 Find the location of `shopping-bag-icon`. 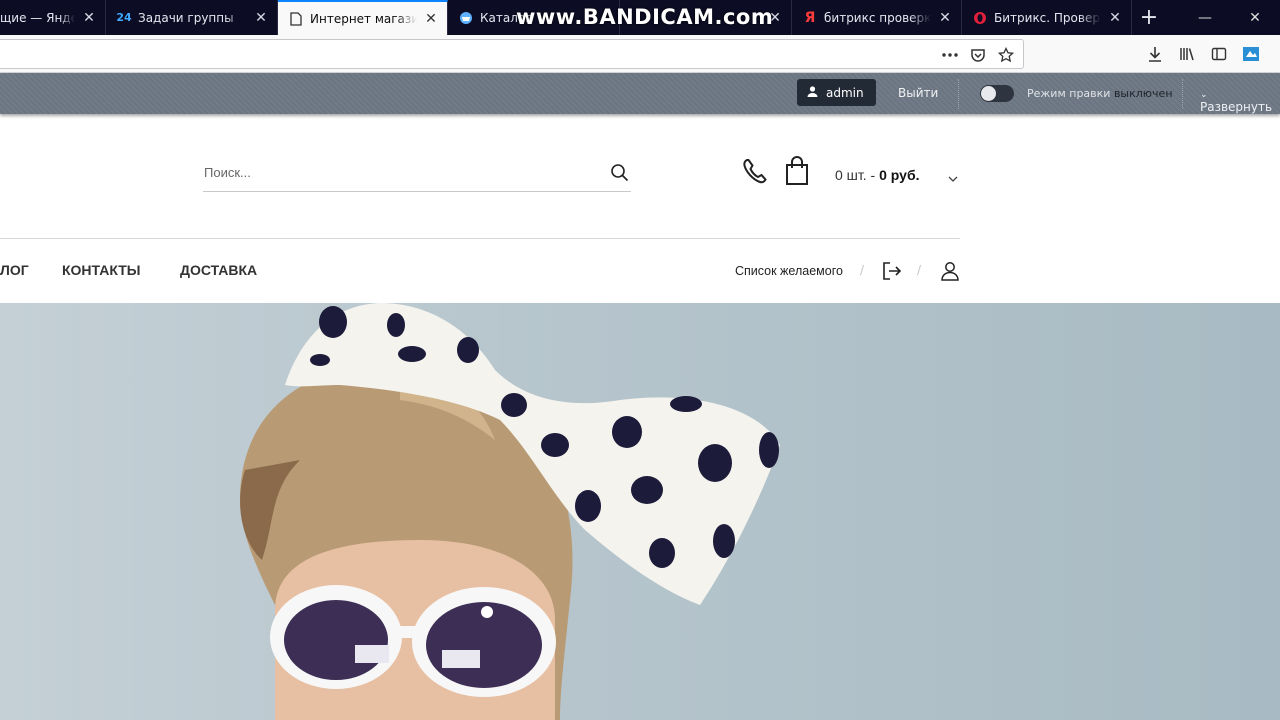

shopping-bag-icon is located at coordinates (797, 173).